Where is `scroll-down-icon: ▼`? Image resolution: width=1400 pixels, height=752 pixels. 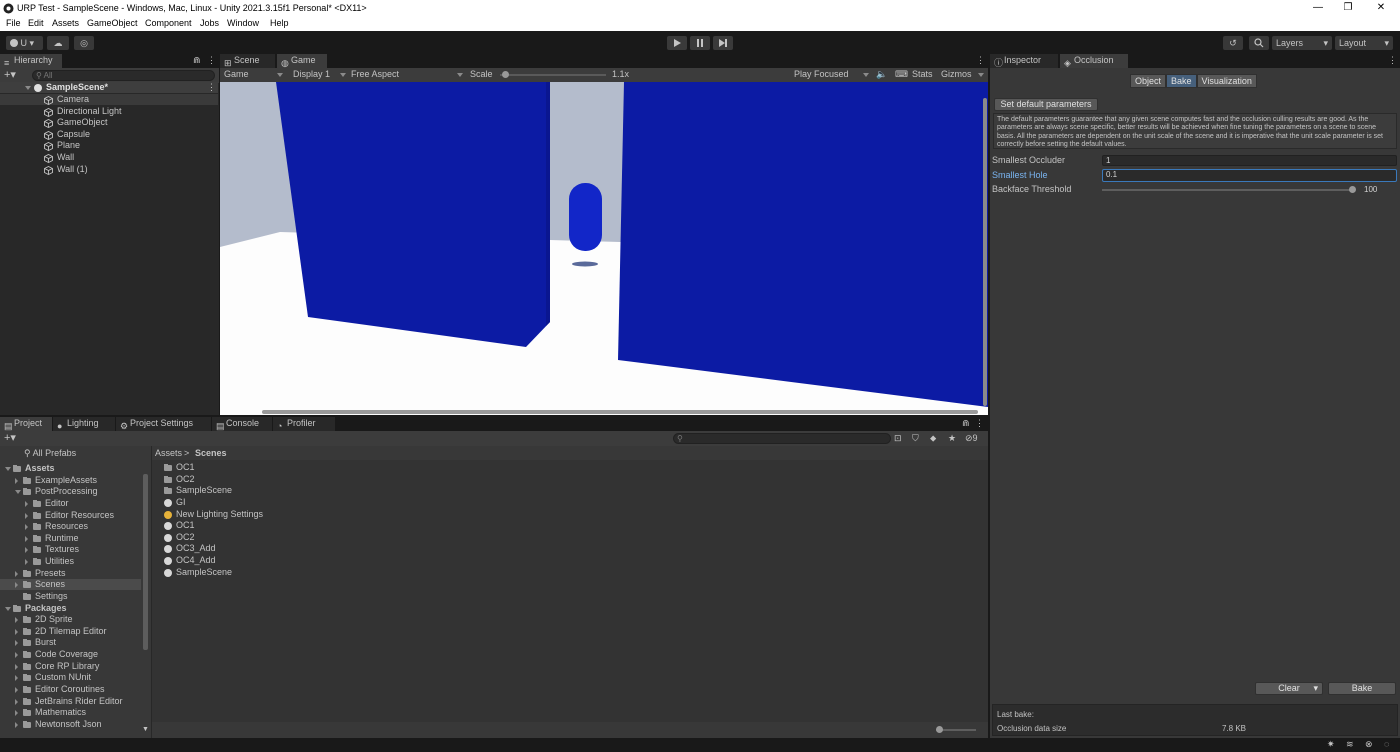
scroll-down-icon: ▼ is located at coordinates (145, 729).